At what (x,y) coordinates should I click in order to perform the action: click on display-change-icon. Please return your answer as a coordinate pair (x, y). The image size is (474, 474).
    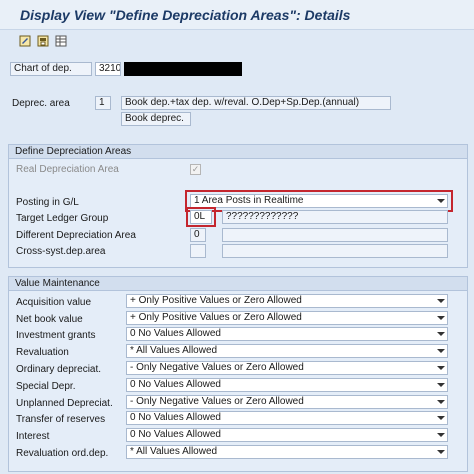
    Looking at the image, I should click on (25, 41).